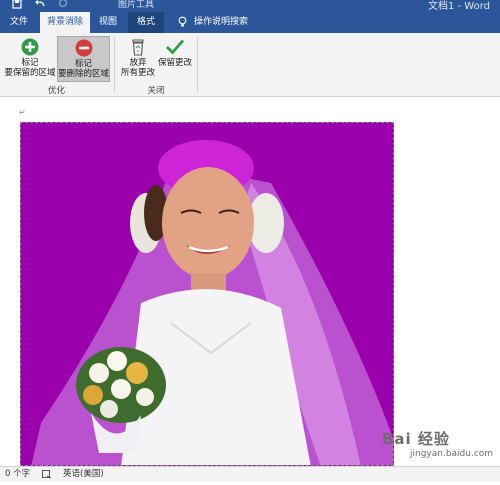 Image resolution: width=500 pixels, height=485 pixels. What do you see at coordinates (136, 5) in the screenshot?
I see `picture-tools-context-label: 图片工具` at bounding box center [136, 5].